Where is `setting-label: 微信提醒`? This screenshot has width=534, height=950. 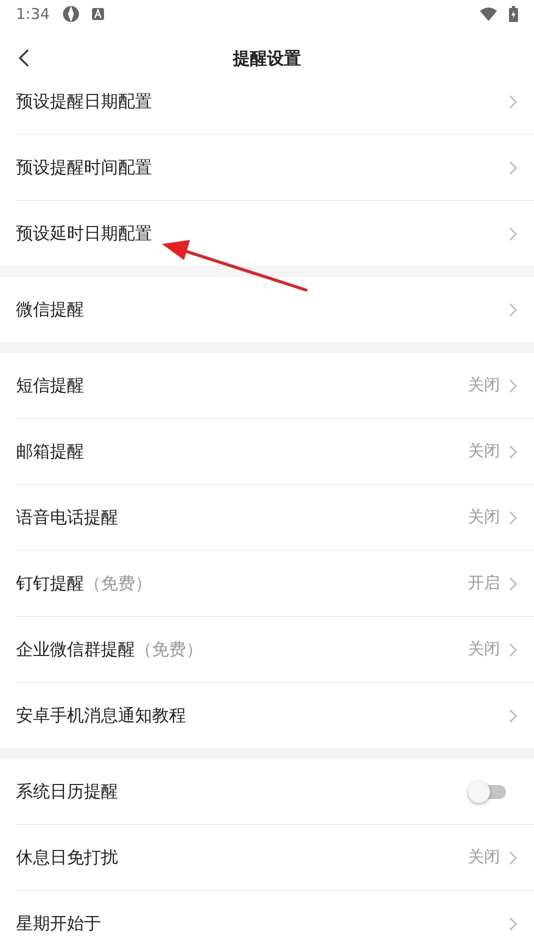 setting-label: 微信提醒 is located at coordinates (50, 309).